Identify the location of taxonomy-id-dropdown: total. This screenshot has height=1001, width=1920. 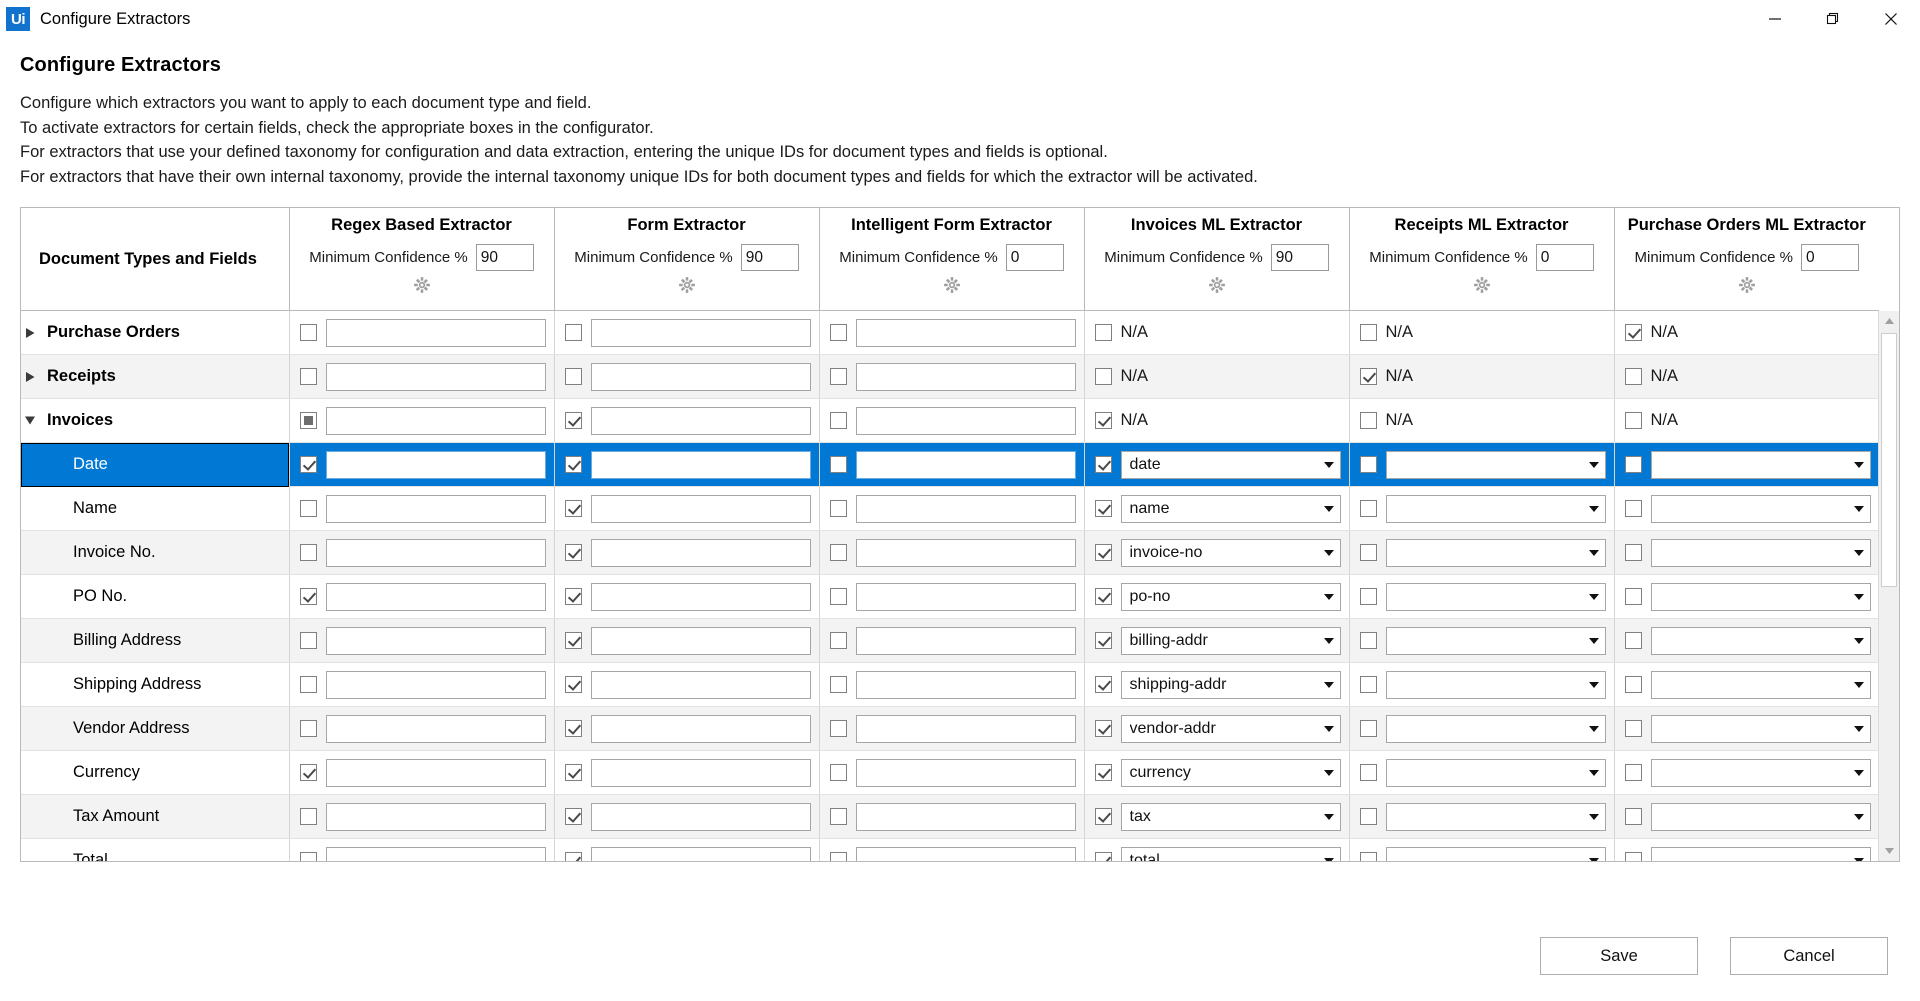
(1230, 853).